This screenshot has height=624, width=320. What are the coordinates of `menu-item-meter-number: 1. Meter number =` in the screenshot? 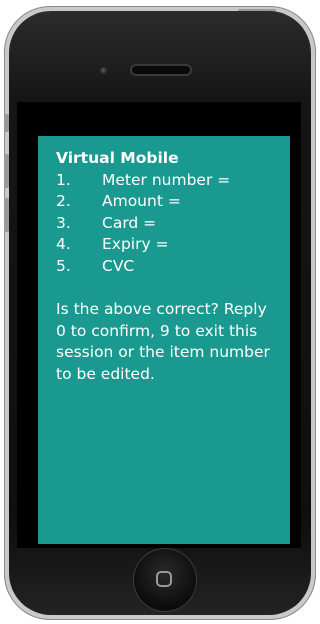 It's located at (166, 181).